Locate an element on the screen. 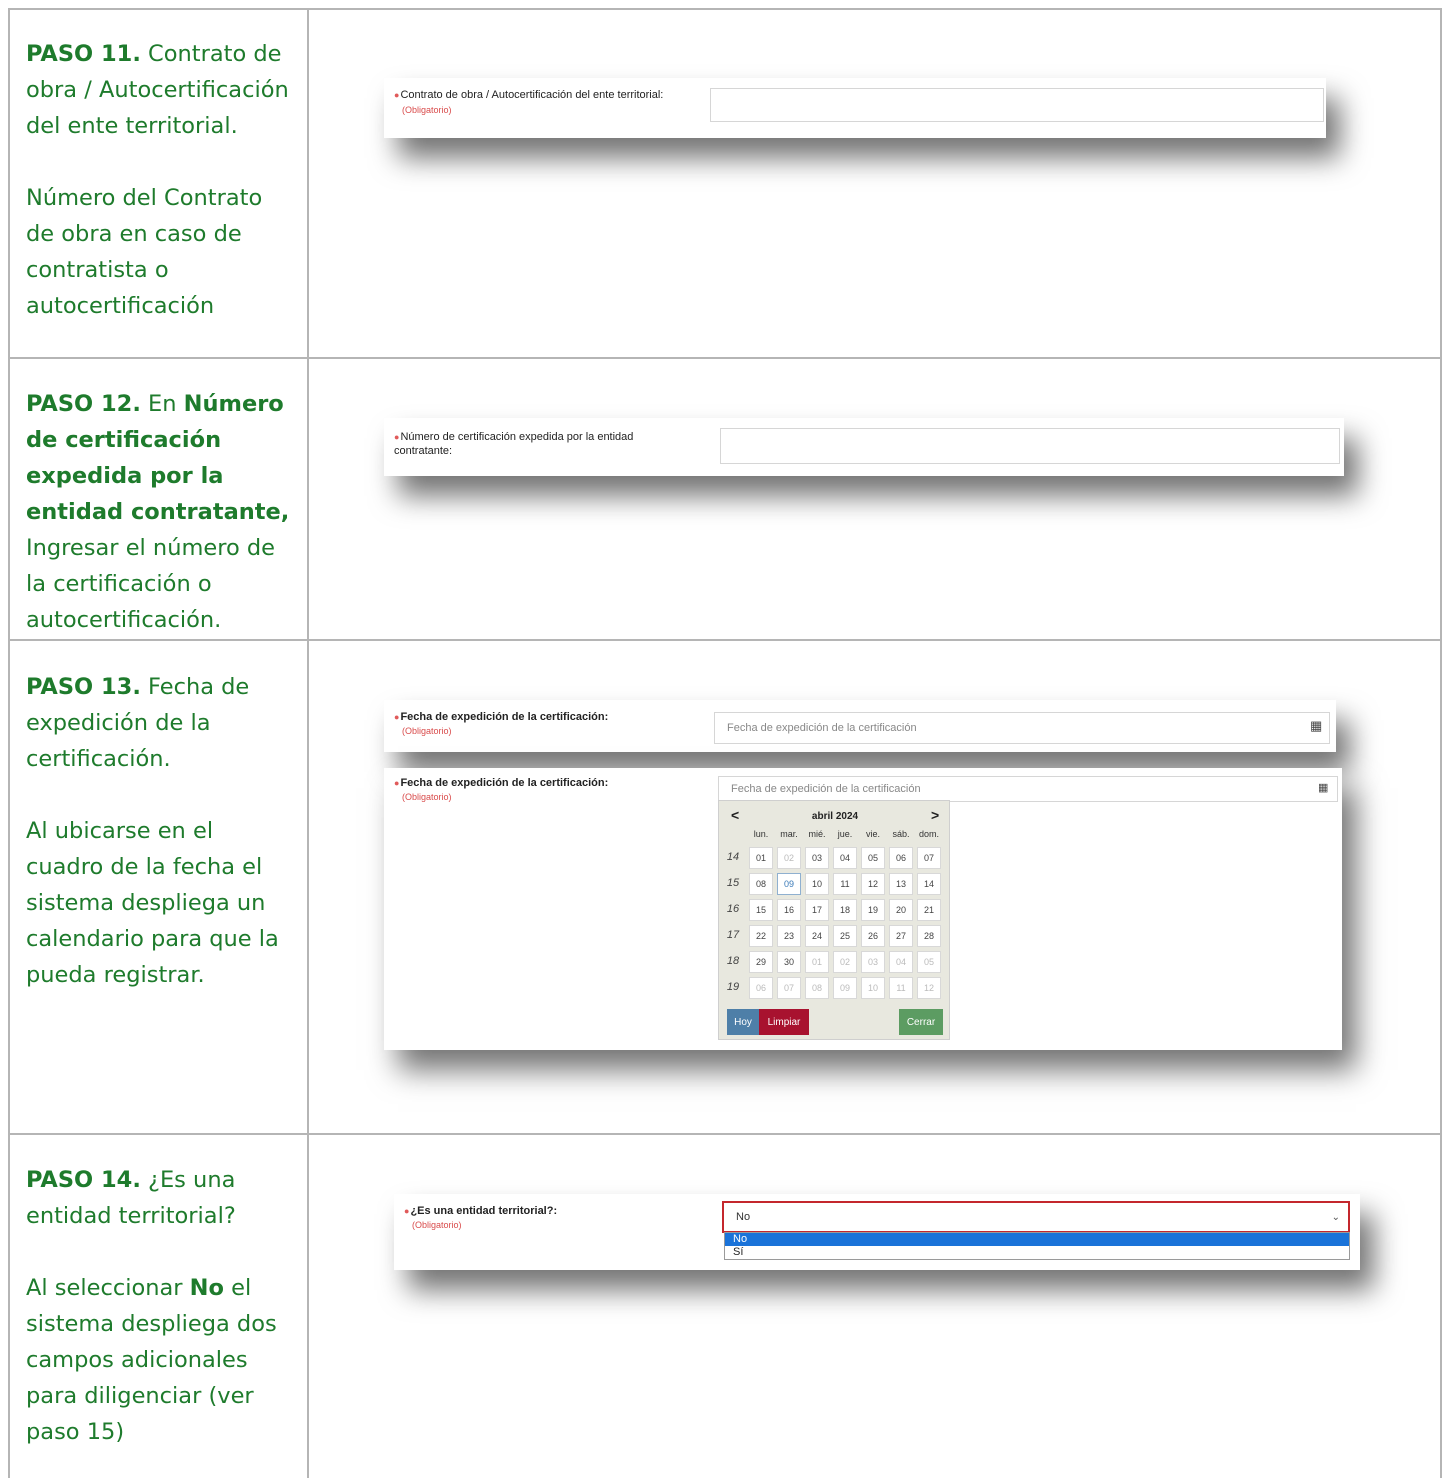  week-number: 16 is located at coordinates (733, 909).